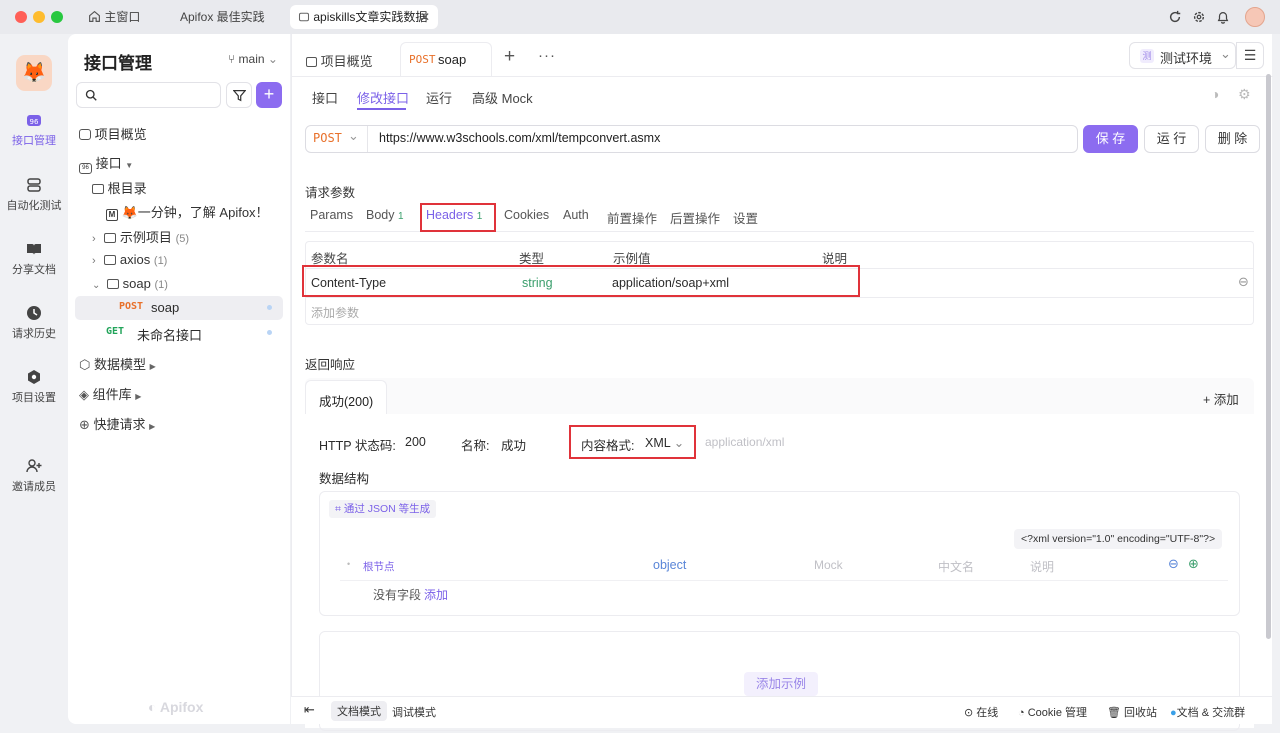 The image size is (1280, 733). Describe the element at coordinates (547, 55) in the screenshot. I see `more-icon: ···` at that location.